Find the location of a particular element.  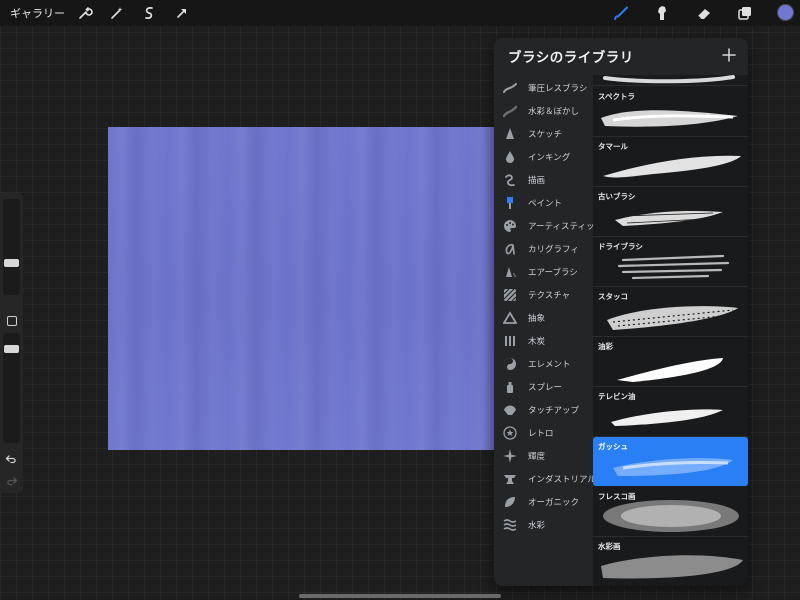

brush-item: テレビン油 is located at coordinates (670, 412).